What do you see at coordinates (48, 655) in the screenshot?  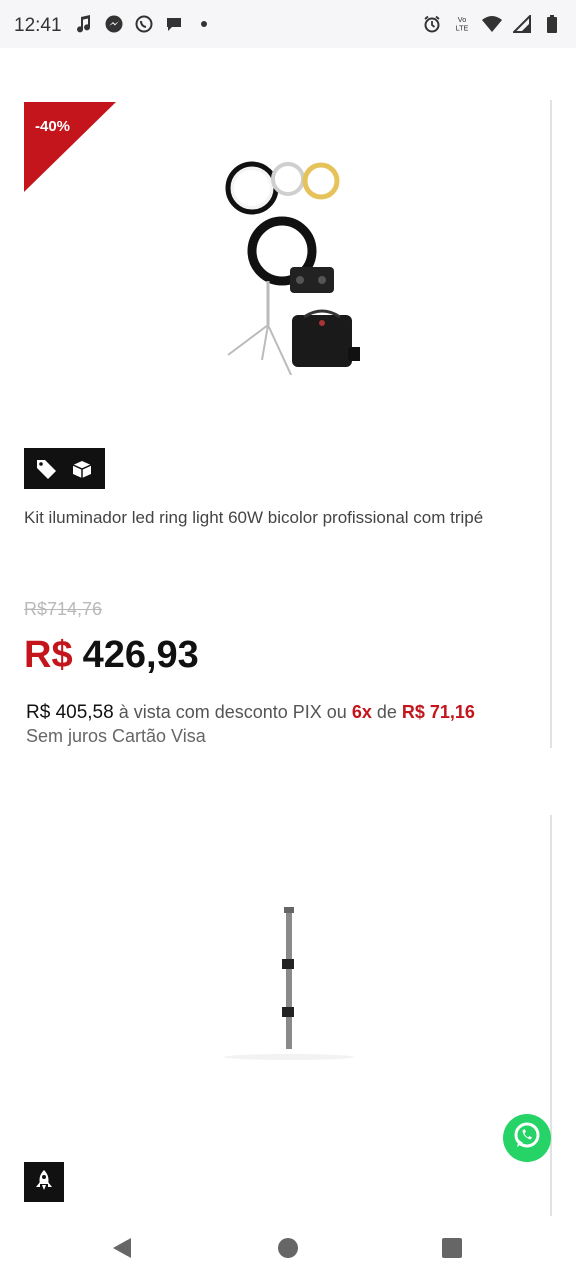 I see `price-currency: R$` at bounding box center [48, 655].